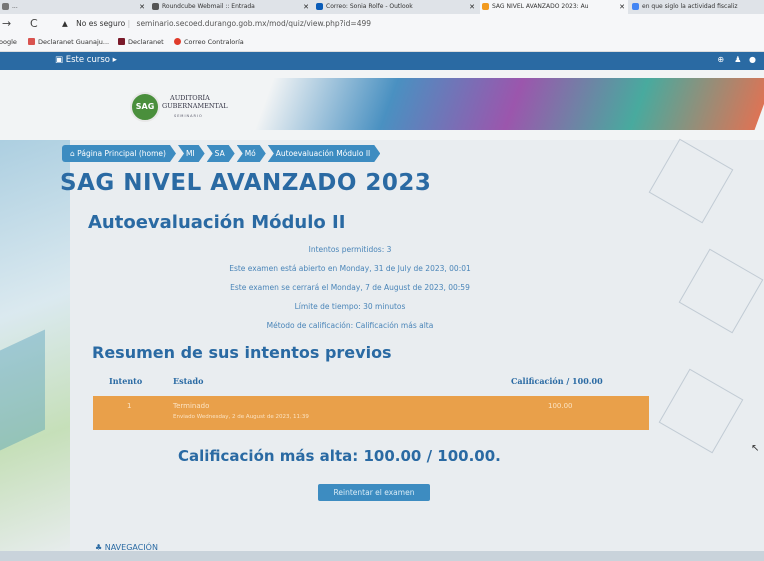  I want to click on bookmark-label: Correo Contraloría, so click(214, 42).